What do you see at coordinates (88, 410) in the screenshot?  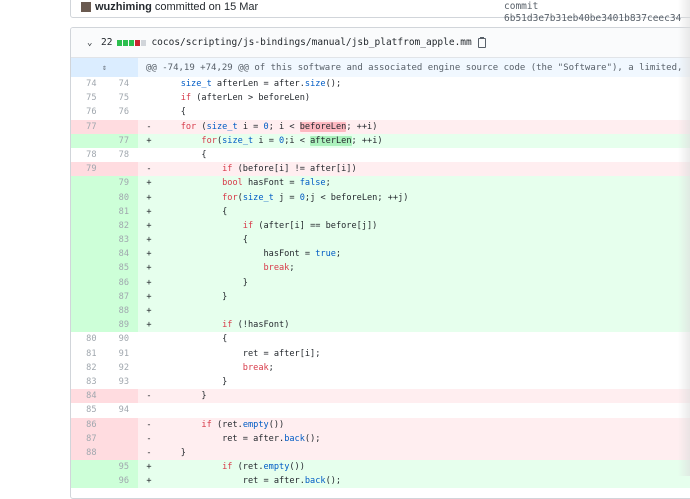 I see `old-line-number: 85` at bounding box center [88, 410].